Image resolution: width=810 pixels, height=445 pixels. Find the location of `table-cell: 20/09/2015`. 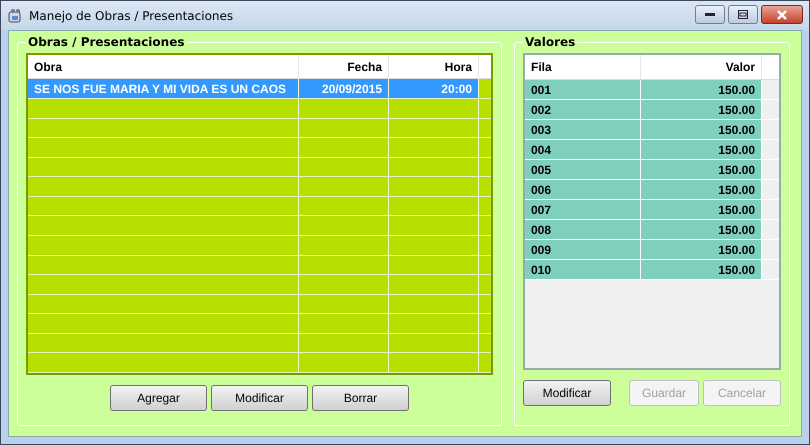

table-cell: 20/09/2015 is located at coordinates (344, 88).